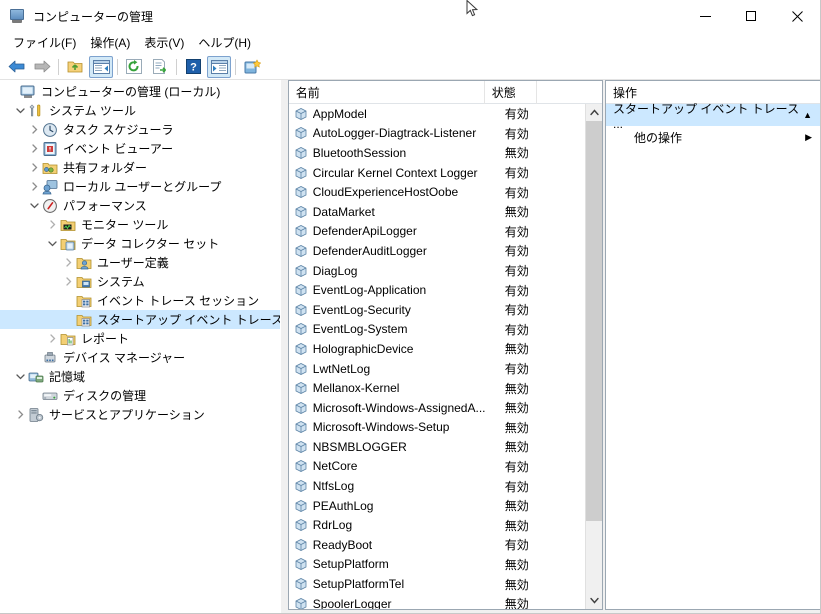  Describe the element at coordinates (437, 545) in the screenshot. I see `list-item: ReadyBoot 有効` at that location.